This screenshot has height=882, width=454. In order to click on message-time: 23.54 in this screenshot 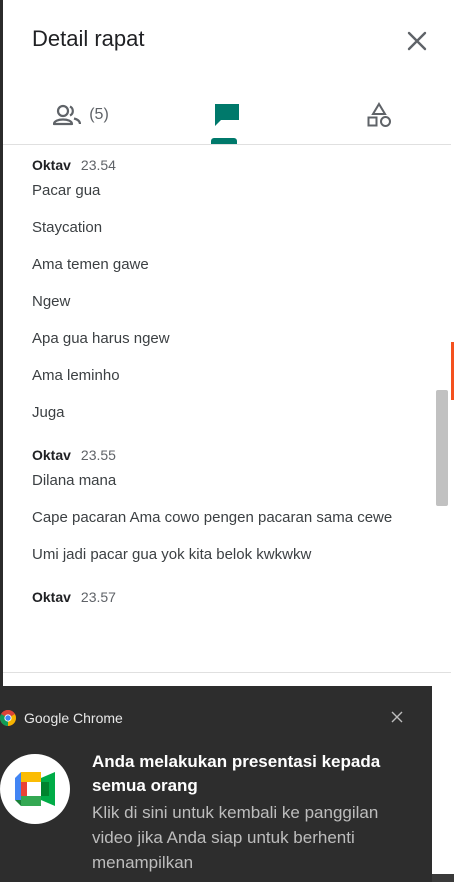, I will do `click(98, 165)`.